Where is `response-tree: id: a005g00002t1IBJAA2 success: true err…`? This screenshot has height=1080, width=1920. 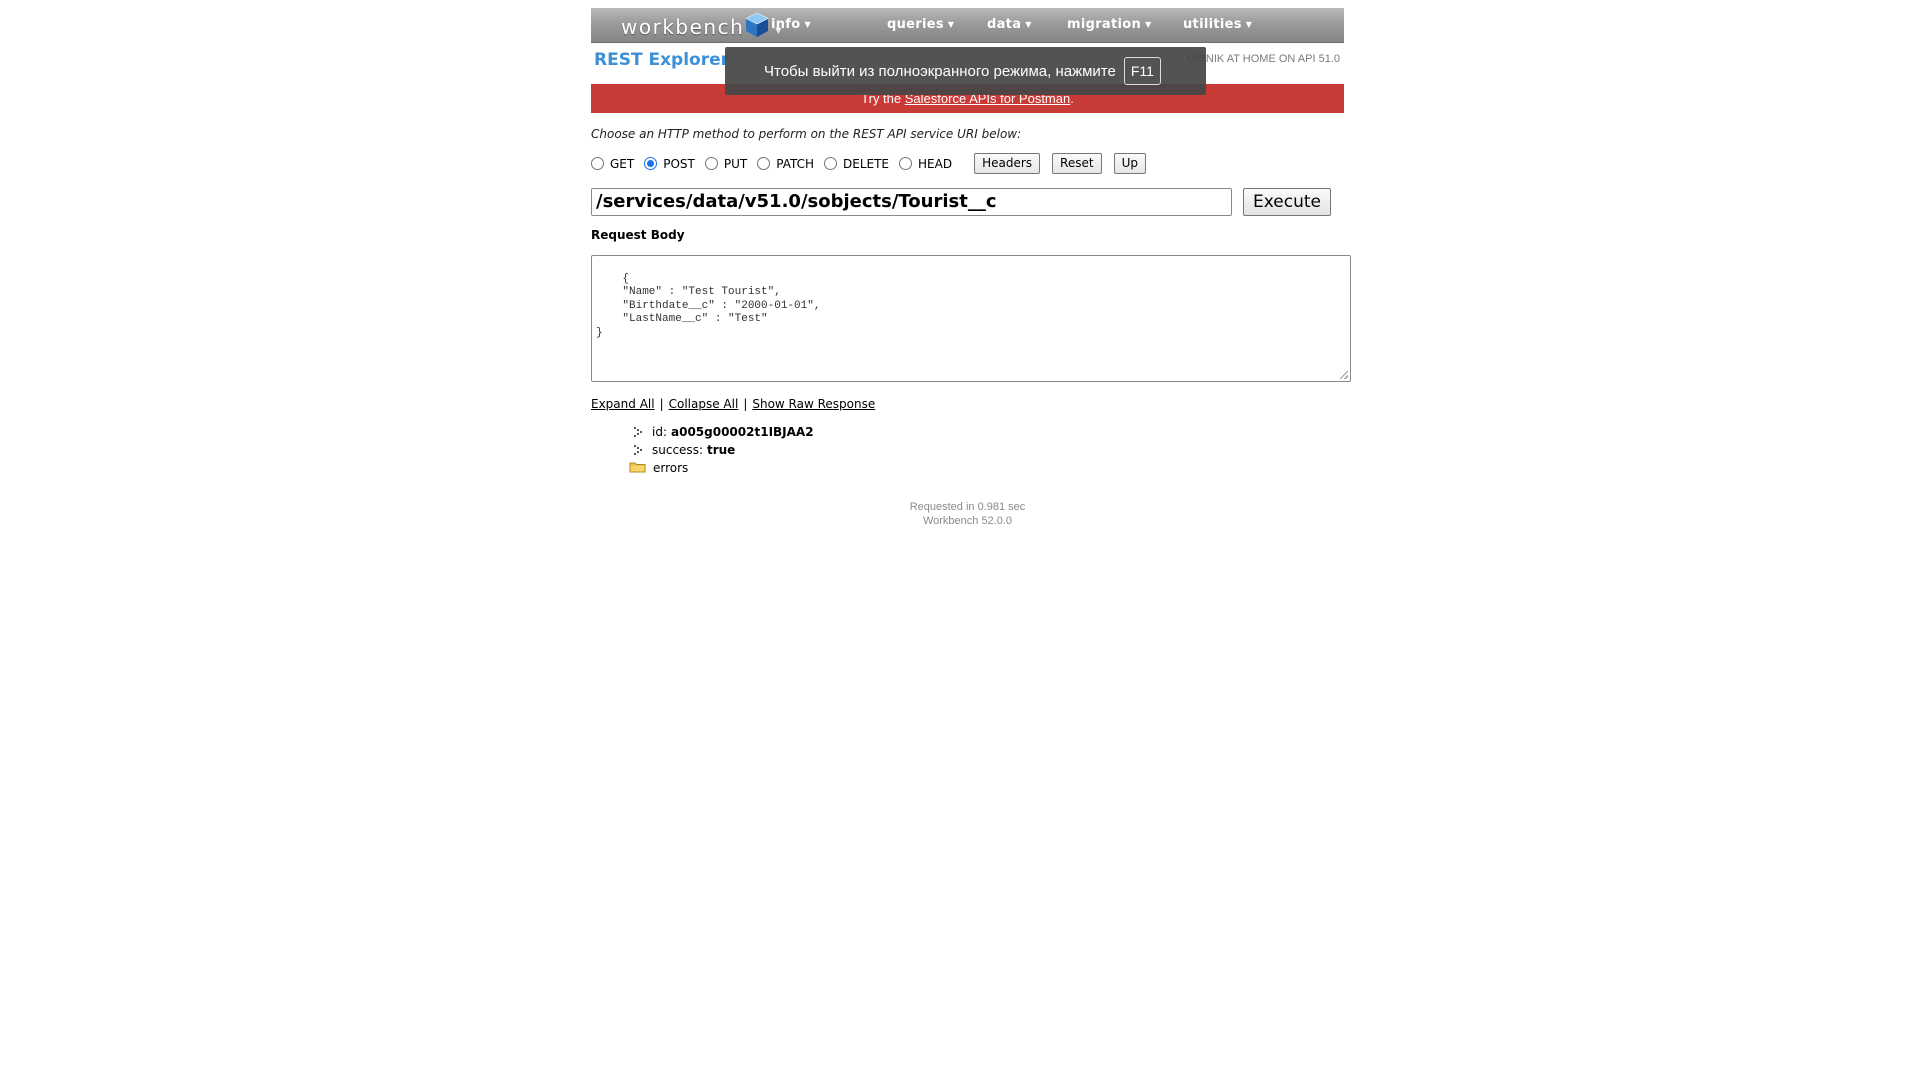 response-tree: id: a005g00002t1IBJAA2 success: true err… is located at coordinates (721, 450).